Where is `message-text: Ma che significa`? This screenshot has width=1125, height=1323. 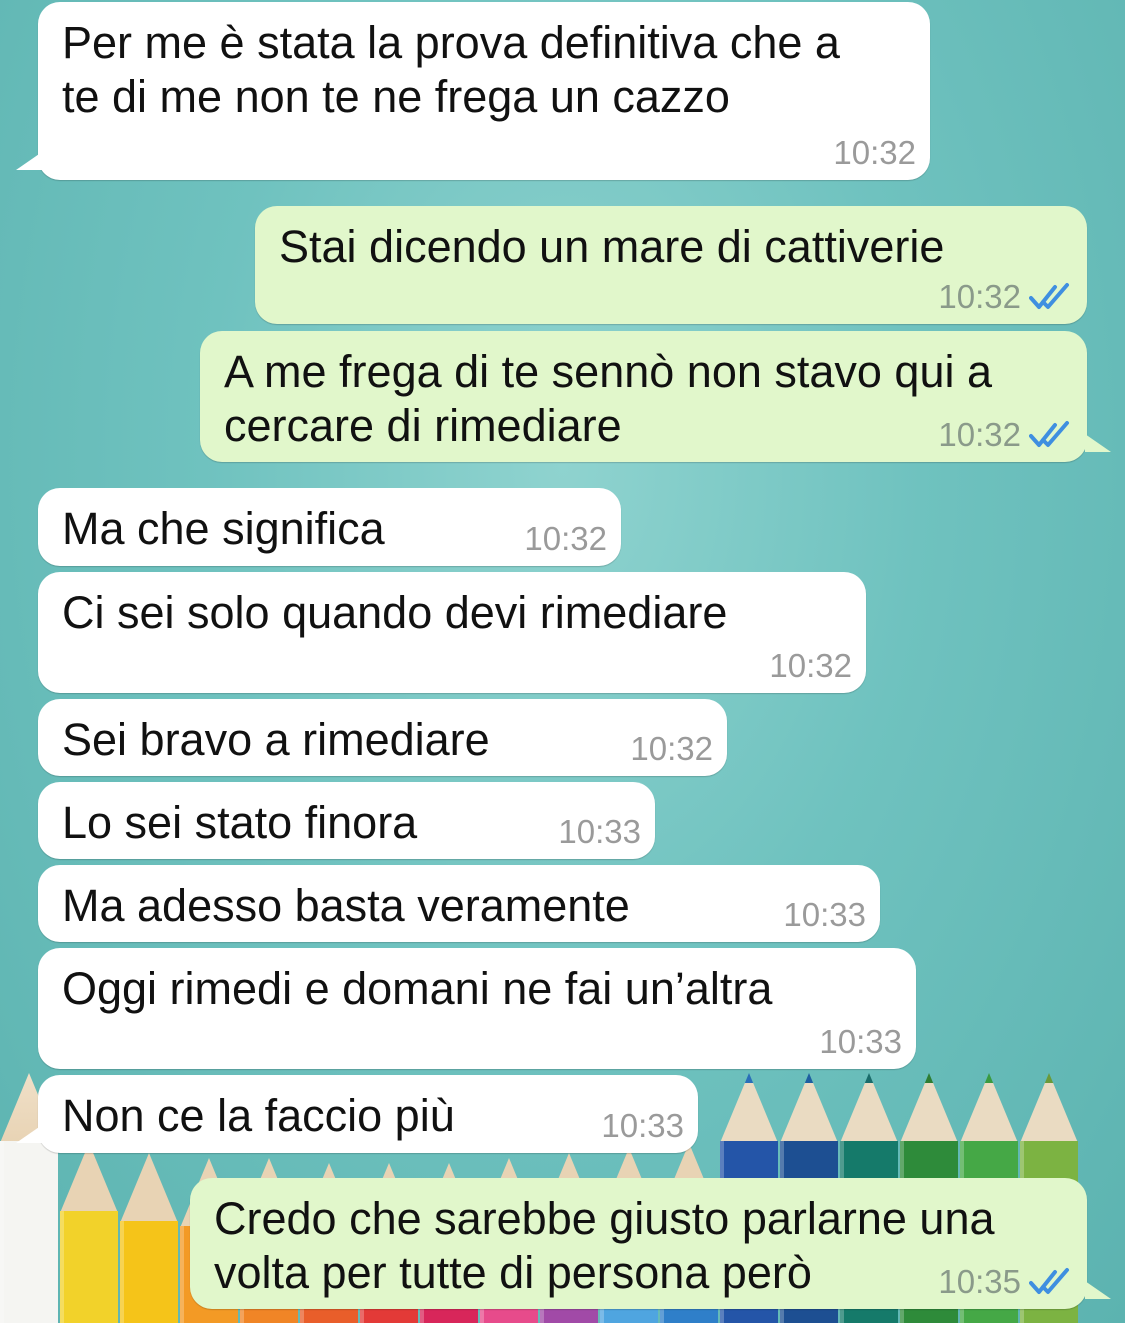
message-text: Ma che significa is located at coordinates (223, 528).